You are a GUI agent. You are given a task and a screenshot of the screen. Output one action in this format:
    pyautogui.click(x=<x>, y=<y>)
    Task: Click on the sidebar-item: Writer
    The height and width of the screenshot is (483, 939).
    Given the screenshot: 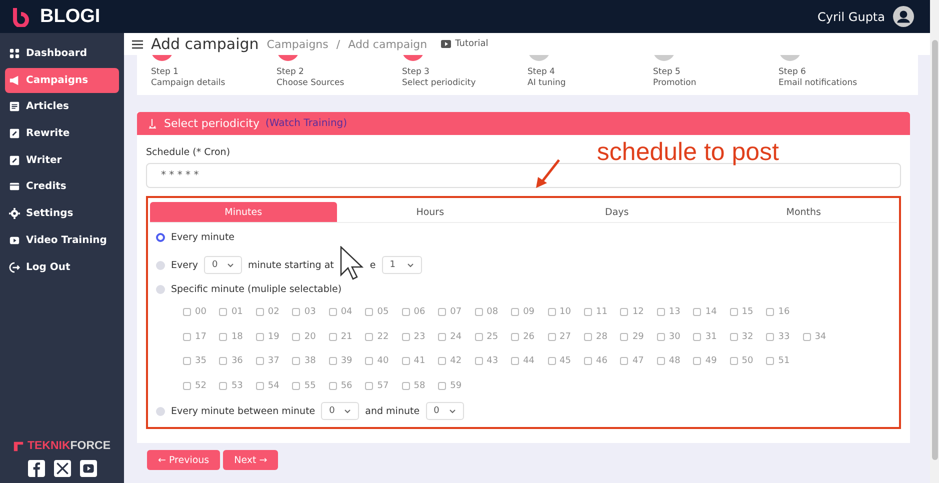 What is the action you would take?
    pyautogui.click(x=62, y=160)
    